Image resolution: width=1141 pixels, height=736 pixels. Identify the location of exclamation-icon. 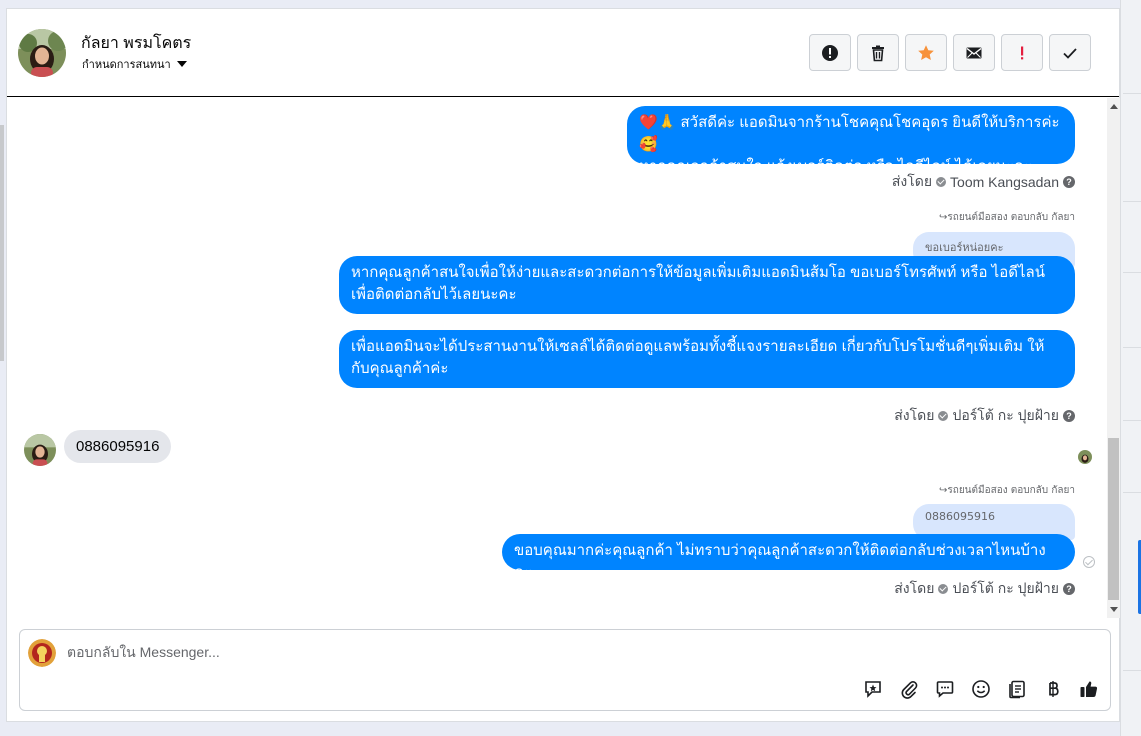
(1022, 52).